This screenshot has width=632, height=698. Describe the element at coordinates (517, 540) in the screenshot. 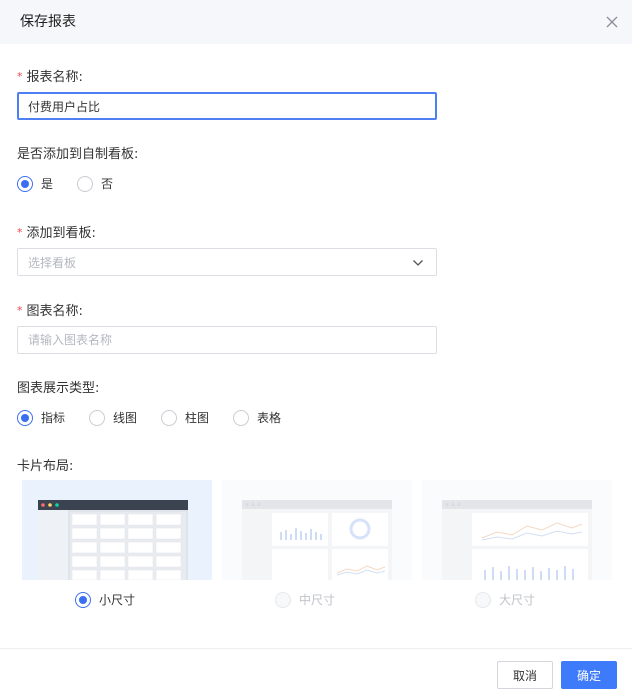

I see `large-layout-illustration` at that location.